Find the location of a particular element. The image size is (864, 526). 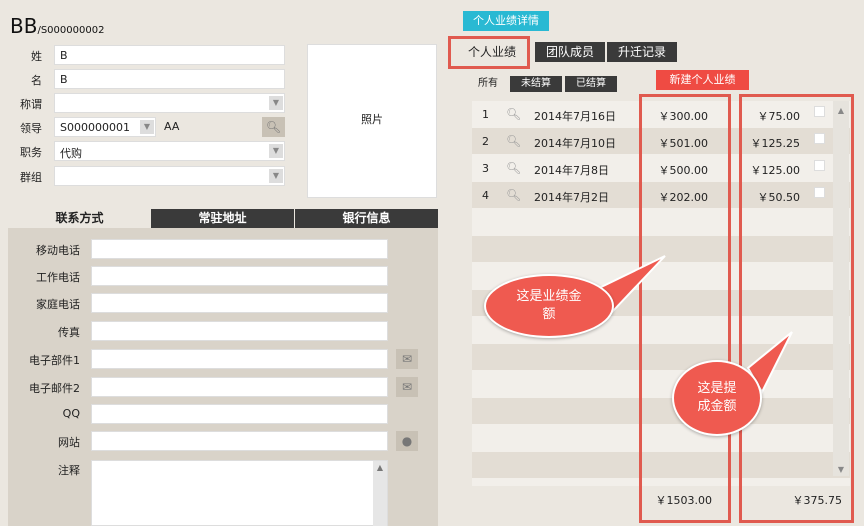

row-date: 2014年7月10日 is located at coordinates (575, 143).